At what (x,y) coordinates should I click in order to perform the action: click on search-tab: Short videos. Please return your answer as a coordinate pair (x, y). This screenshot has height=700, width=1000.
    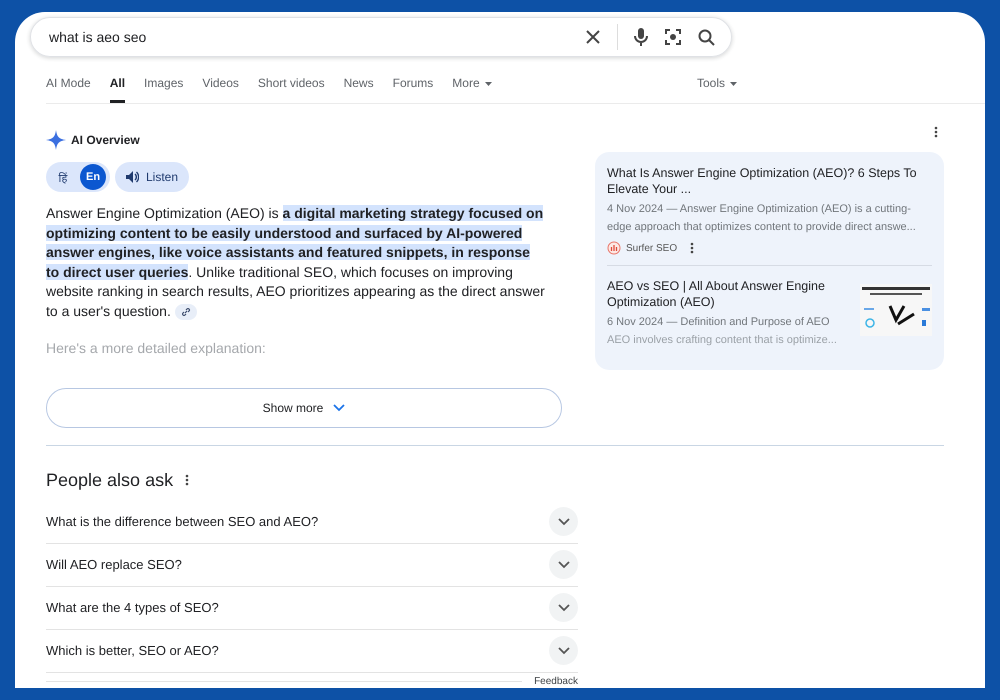
    Looking at the image, I should click on (291, 86).